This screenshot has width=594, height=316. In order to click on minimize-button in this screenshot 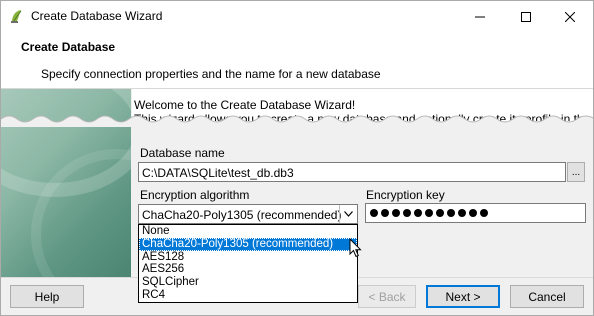, I will do `click(480, 16)`.